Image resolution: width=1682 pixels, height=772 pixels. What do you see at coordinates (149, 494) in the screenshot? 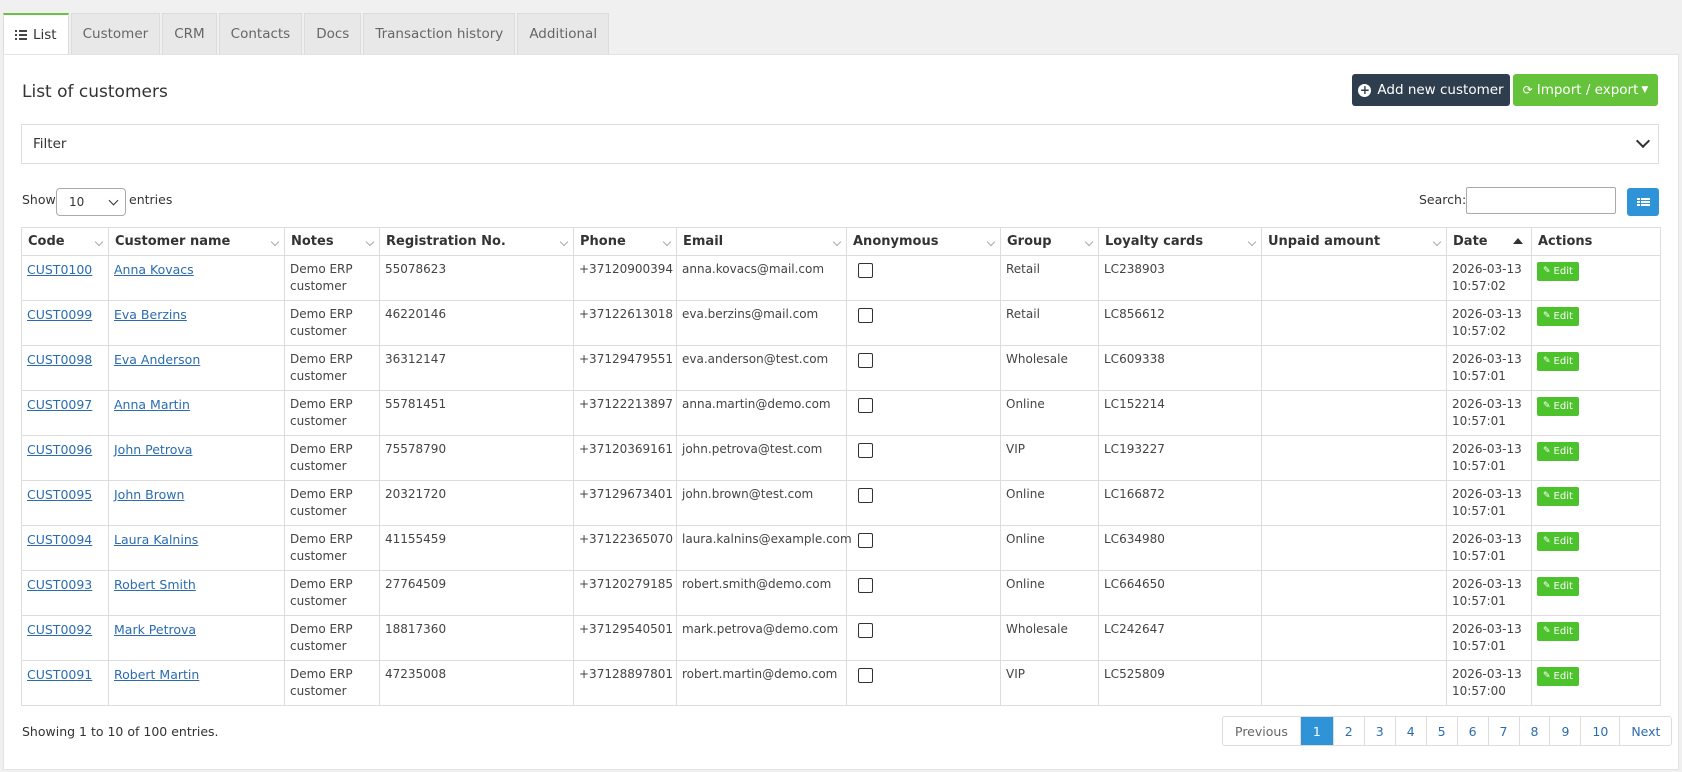
I see `customer-name-link: John Brown` at bounding box center [149, 494].